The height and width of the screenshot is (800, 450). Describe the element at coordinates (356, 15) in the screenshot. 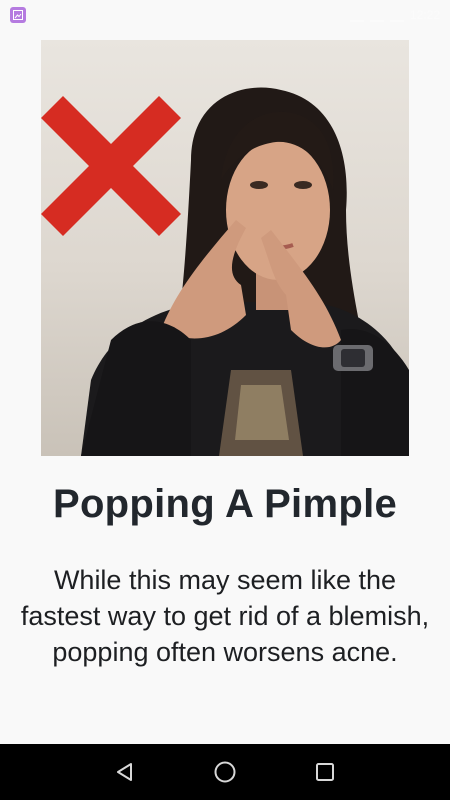

I see `signal-icon` at that location.